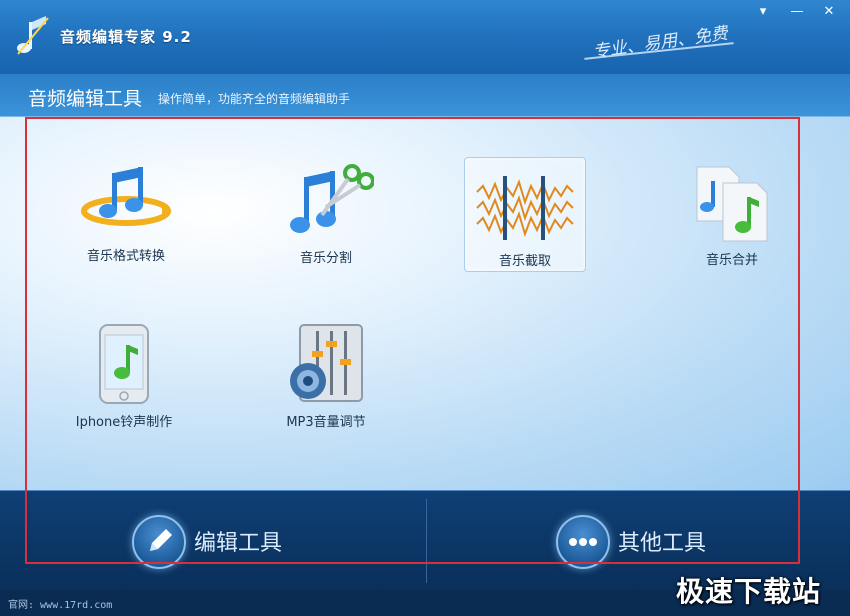 This screenshot has width=850, height=616. I want to click on more-dots-icon, so click(583, 542).